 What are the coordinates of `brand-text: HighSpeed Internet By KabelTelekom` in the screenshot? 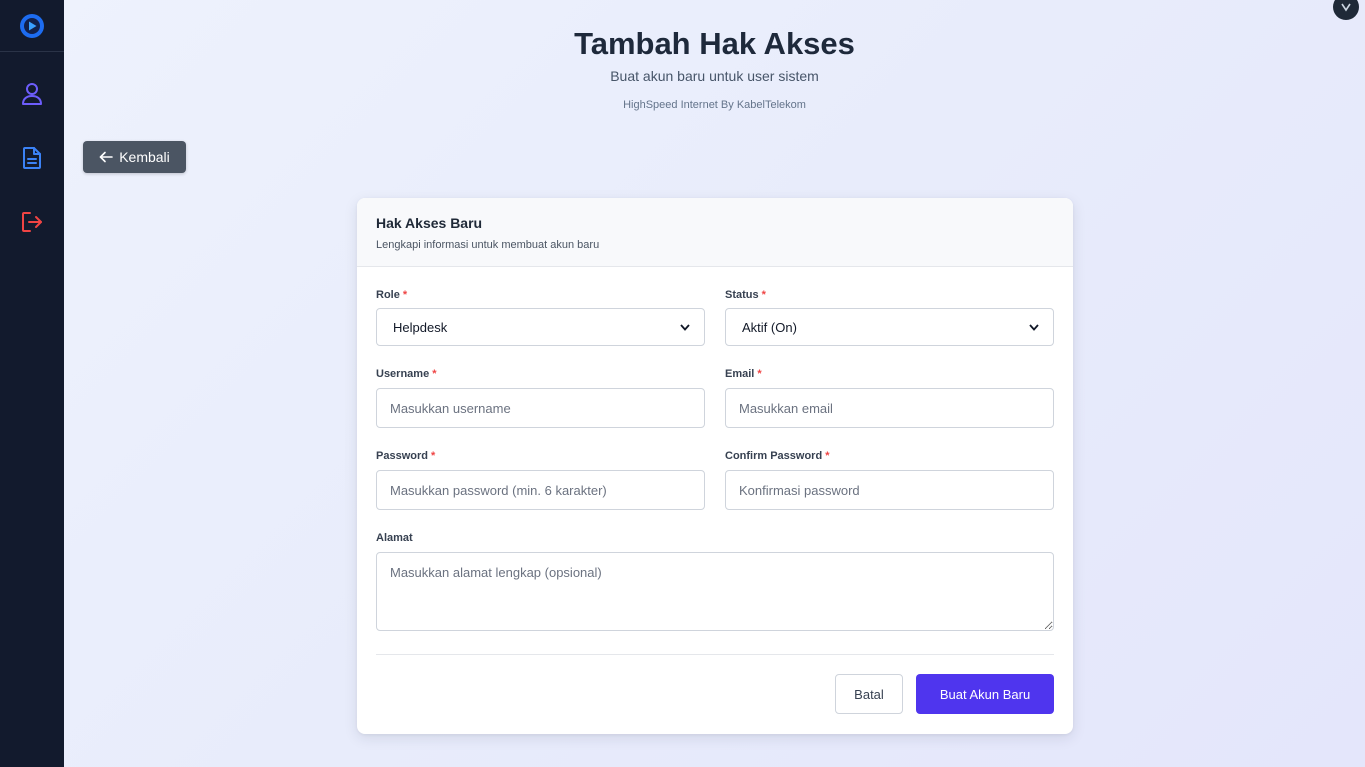 It's located at (714, 105).